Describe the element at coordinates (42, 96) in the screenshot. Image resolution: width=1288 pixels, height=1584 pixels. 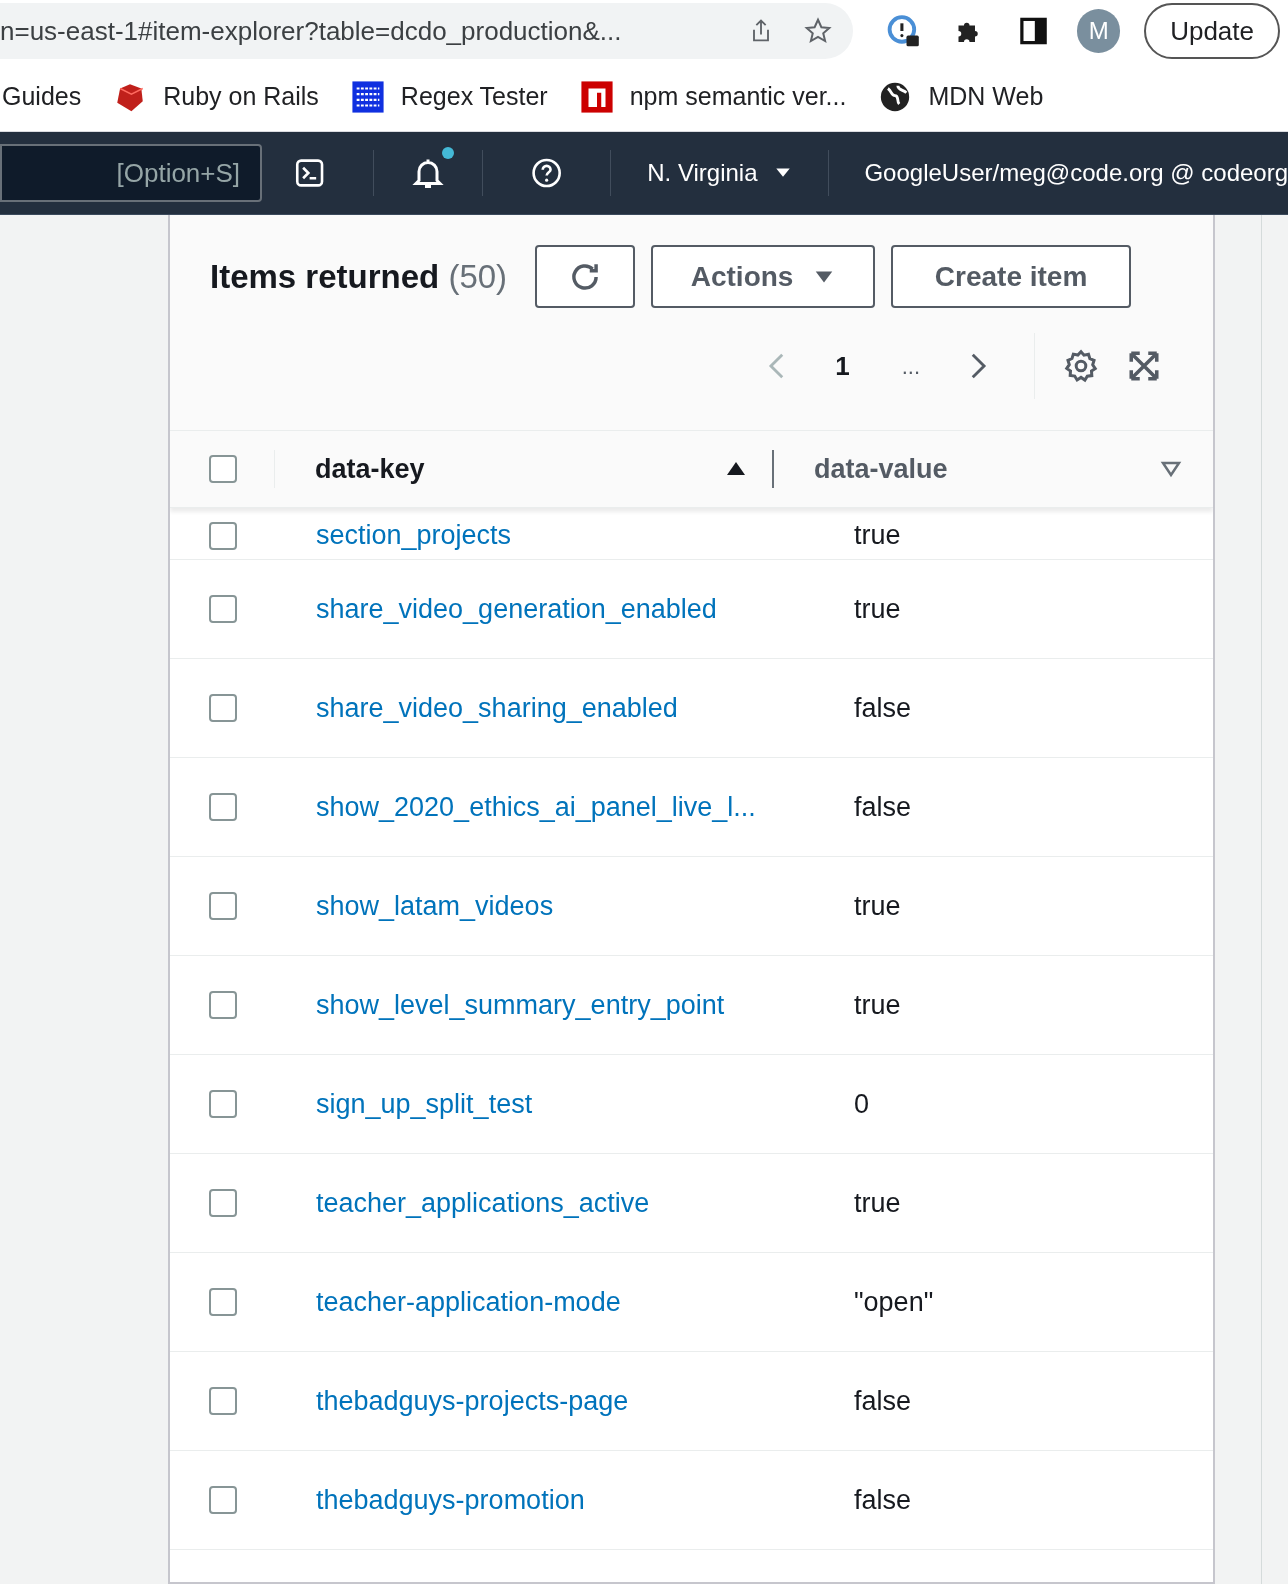
I see `bookmark: Guides` at that location.